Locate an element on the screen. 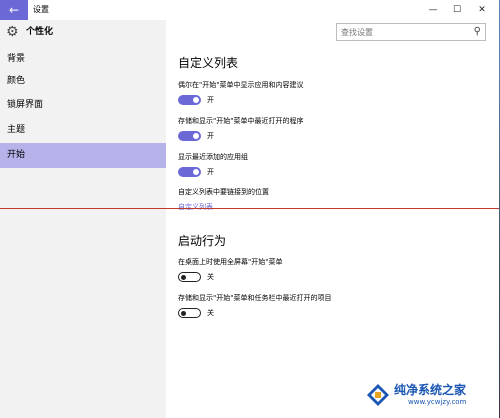 The width and height of the screenshot is (500, 418). setting-label: 偶尔在"开始"菜单中显示应用和内容建议 is located at coordinates (241, 85).